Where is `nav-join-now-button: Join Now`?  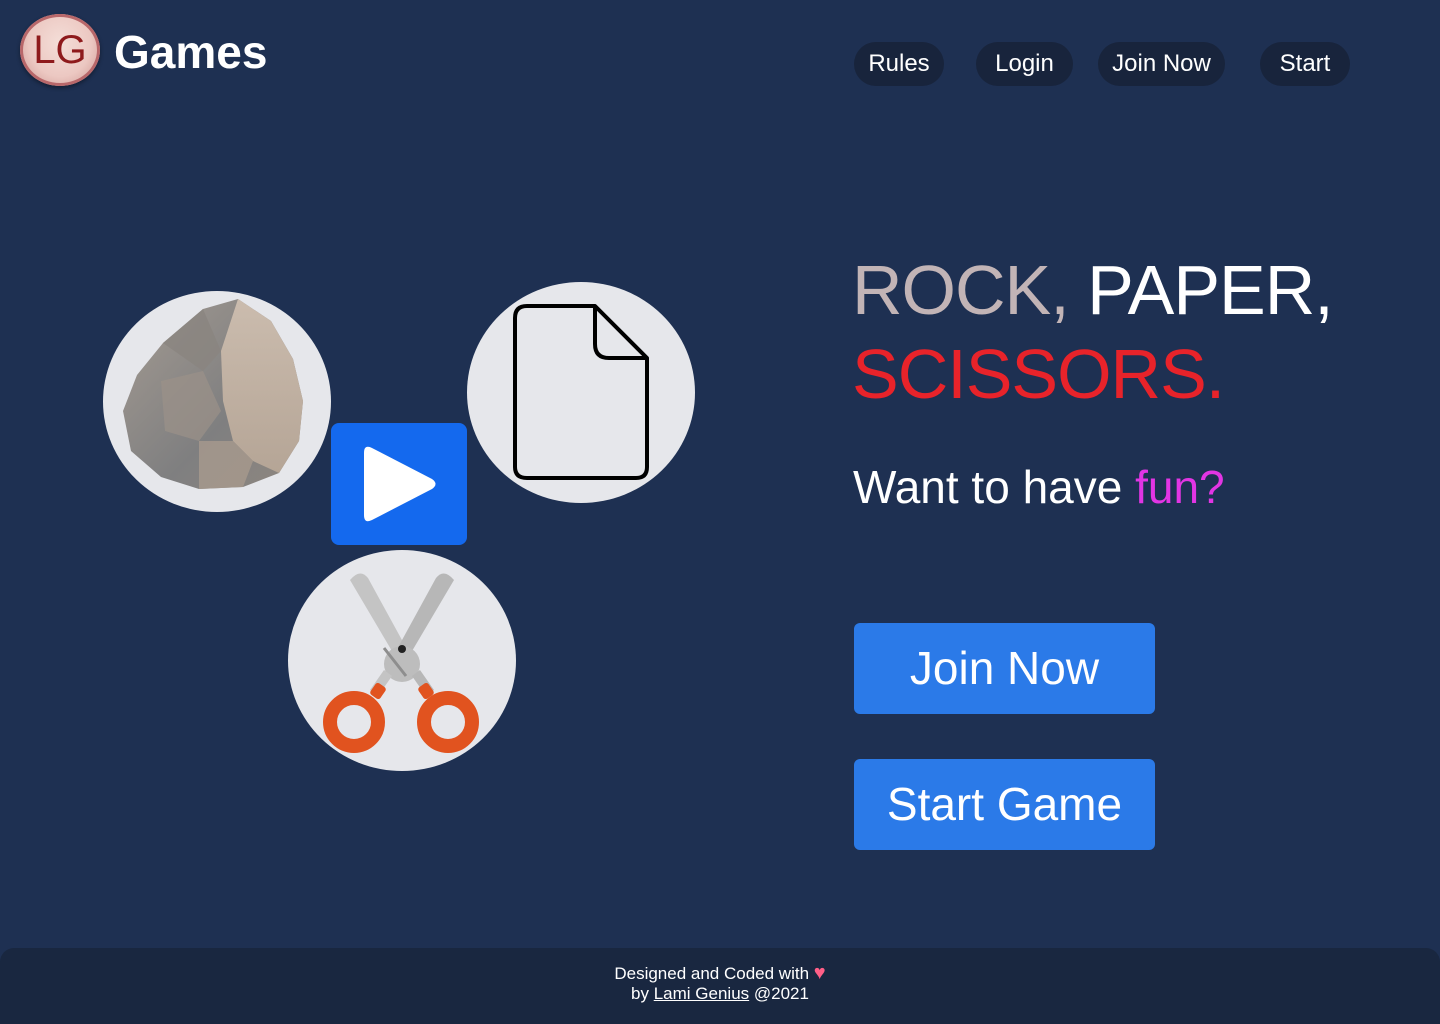
nav-join-now-button: Join Now is located at coordinates (1161, 64).